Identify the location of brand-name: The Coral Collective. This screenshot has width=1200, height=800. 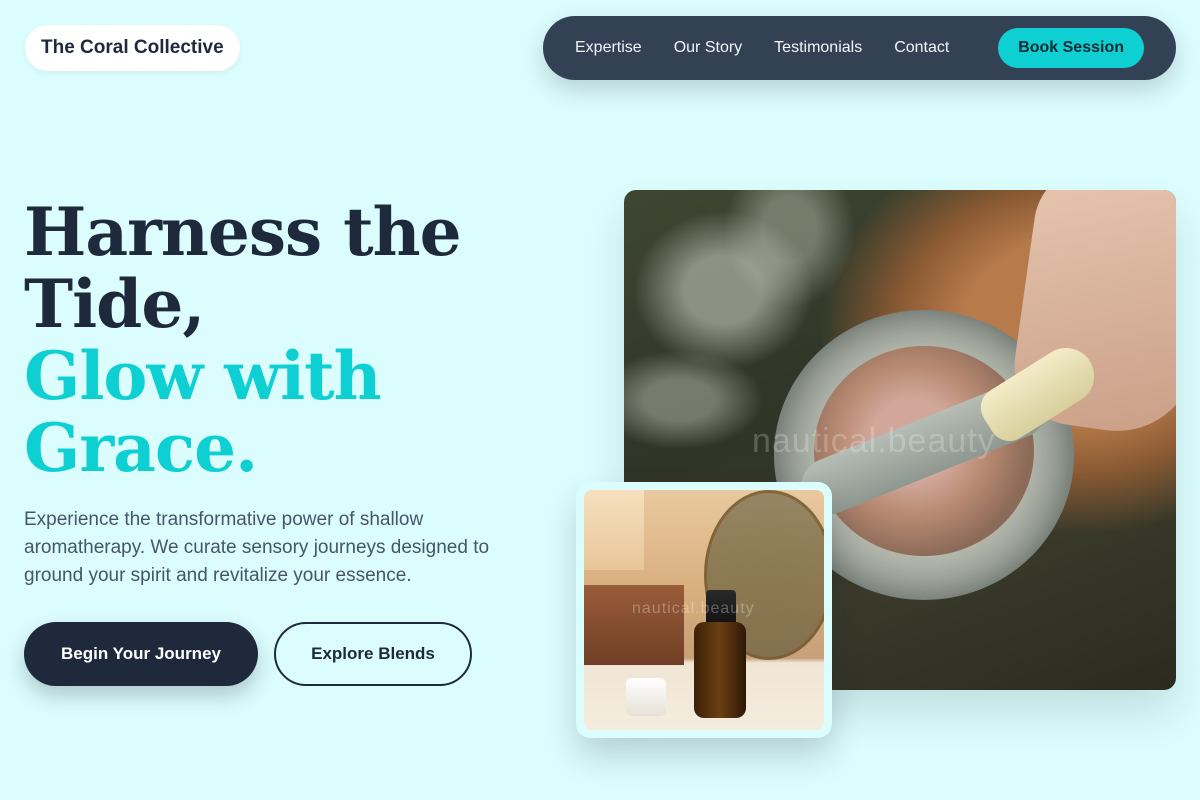
(132, 47).